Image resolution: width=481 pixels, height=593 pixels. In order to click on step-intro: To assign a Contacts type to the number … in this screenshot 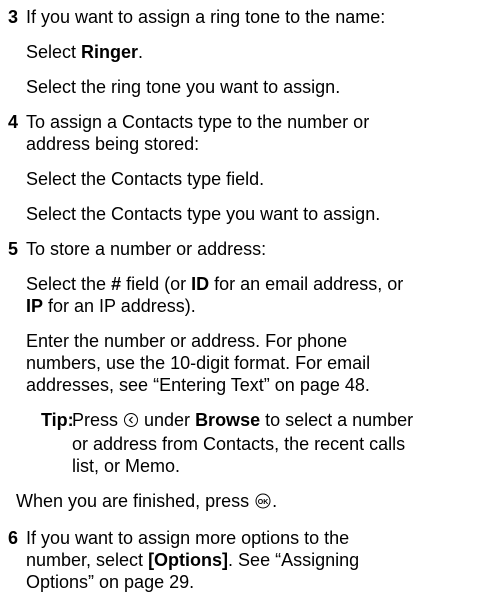, I will do `click(198, 122)`.